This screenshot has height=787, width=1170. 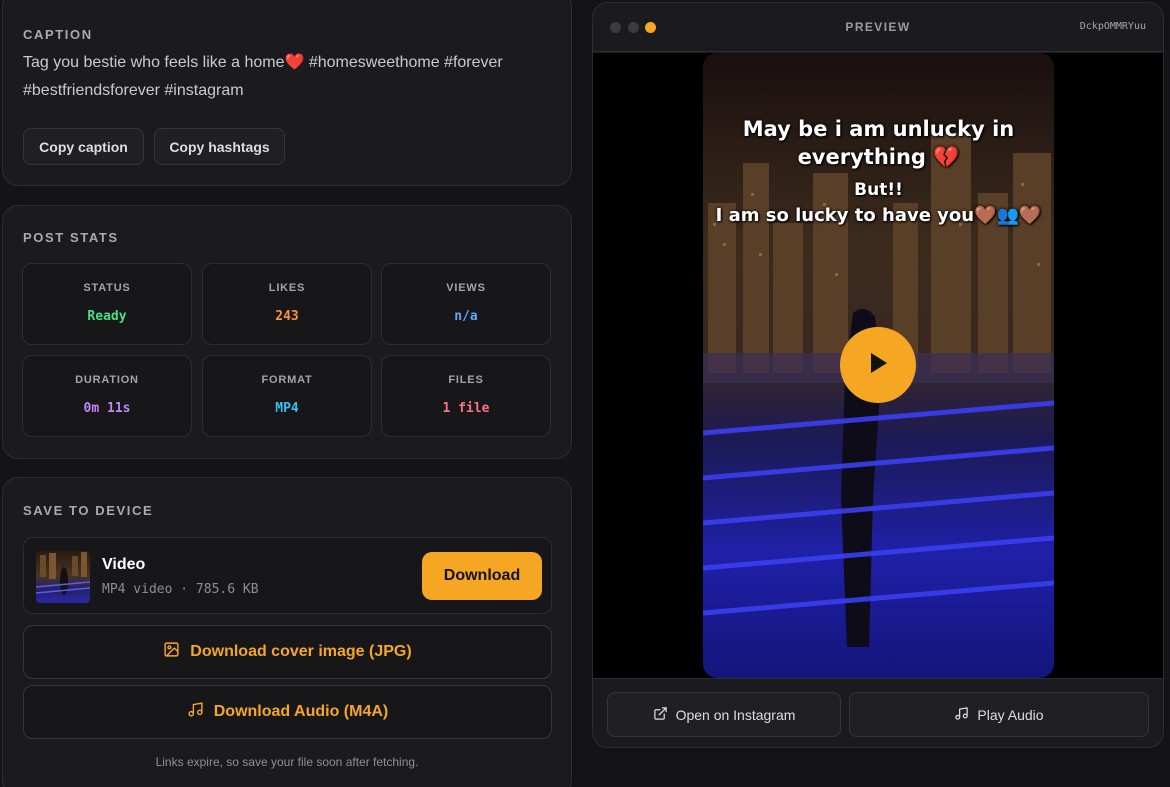 I want to click on stat-label: LIKES, so click(x=287, y=288).